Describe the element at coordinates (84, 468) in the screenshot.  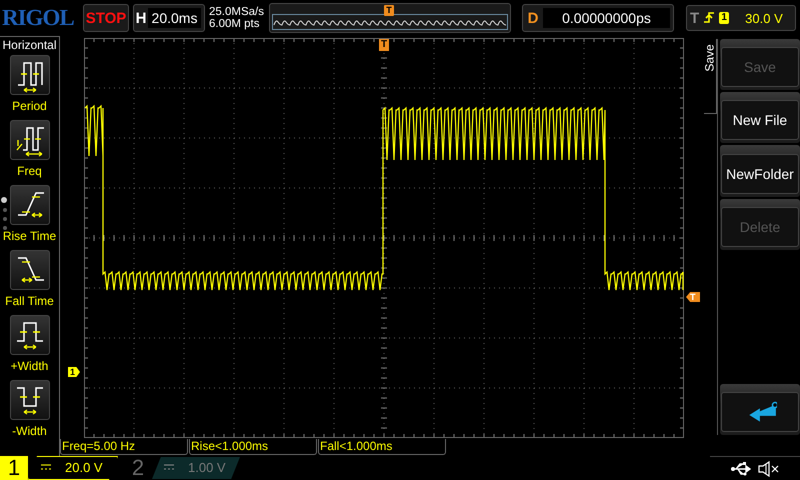
I see `channel-scale: 20.0 V` at that location.